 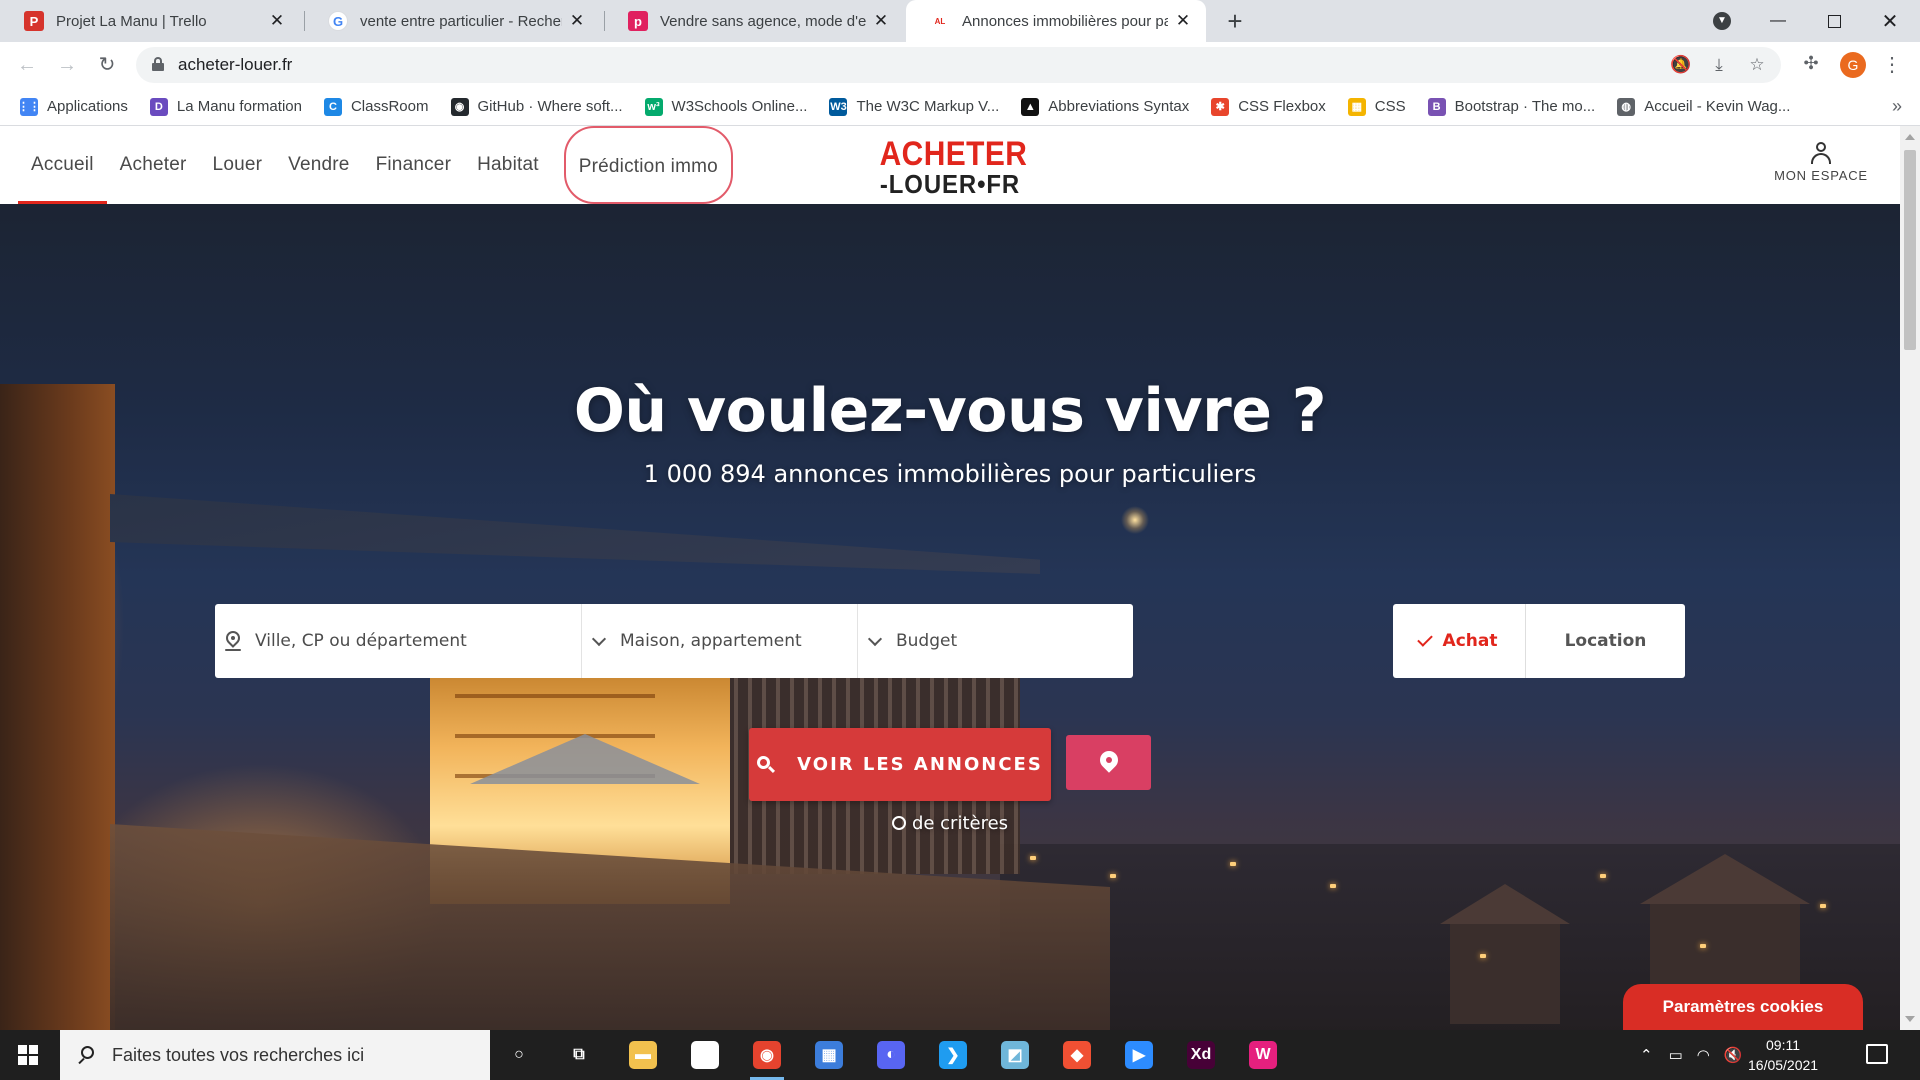 I want to click on git-icon: ◆, so click(x=1077, y=1055).